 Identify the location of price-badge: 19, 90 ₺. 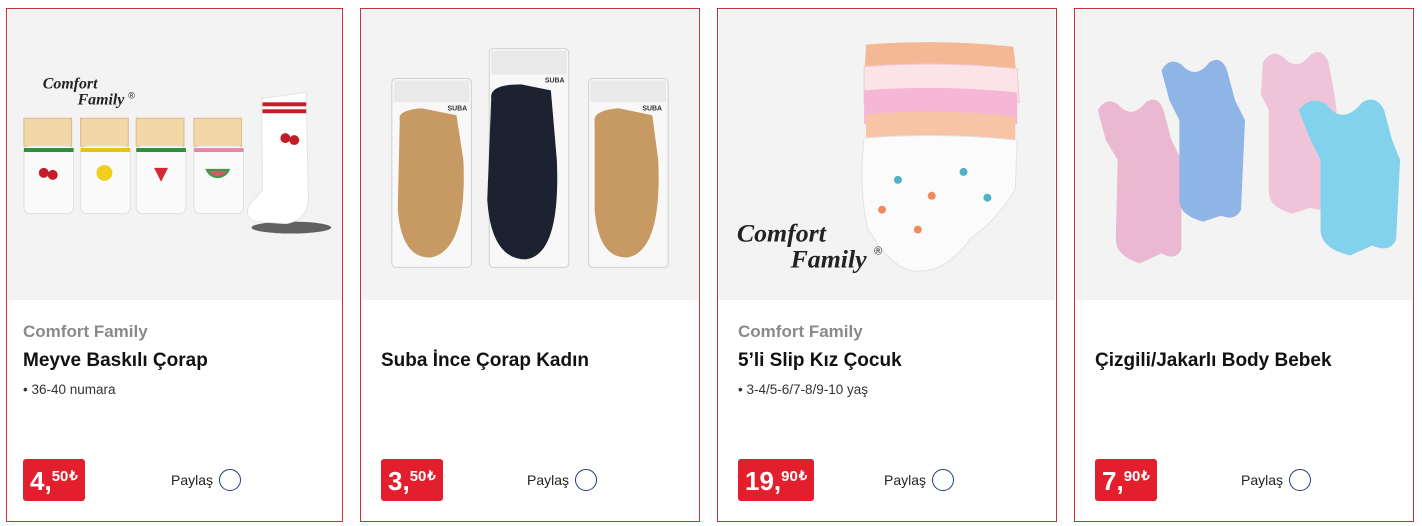
(776, 480).